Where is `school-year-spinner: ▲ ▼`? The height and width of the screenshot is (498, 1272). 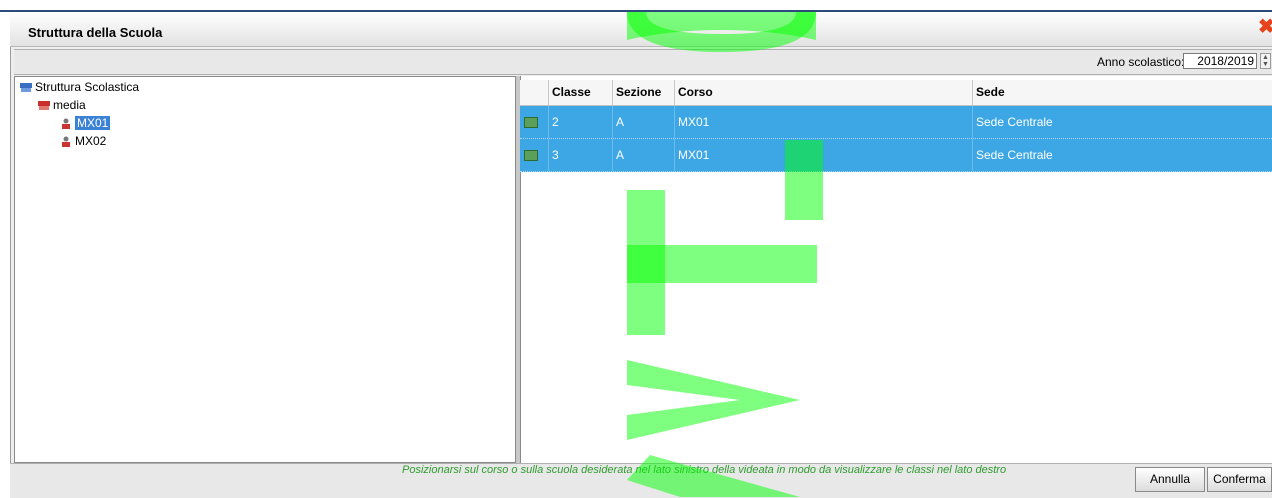
school-year-spinner: ▲ ▼ is located at coordinates (1265, 61).